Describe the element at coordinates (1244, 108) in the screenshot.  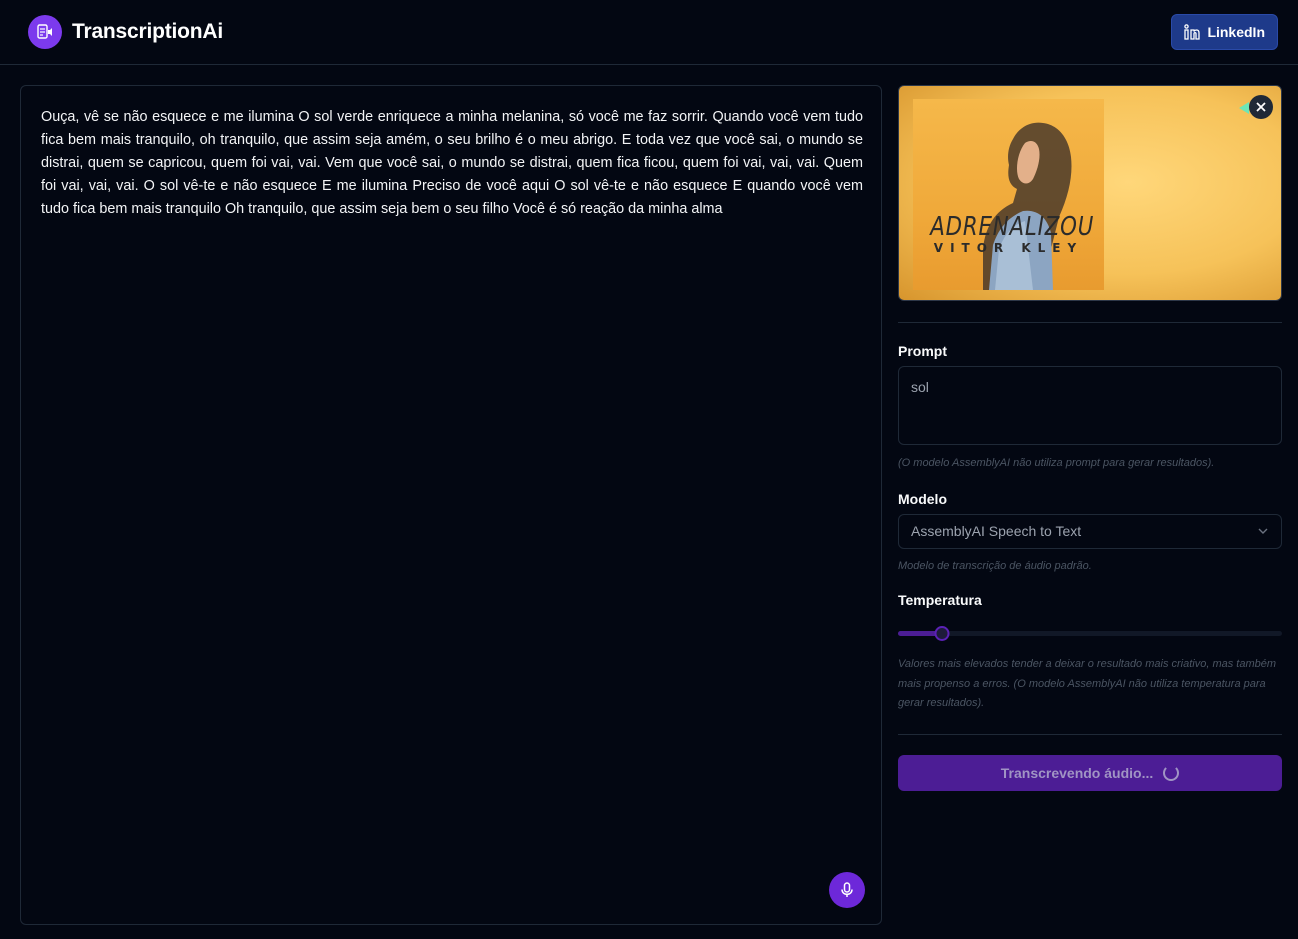
I see `play-icon` at that location.